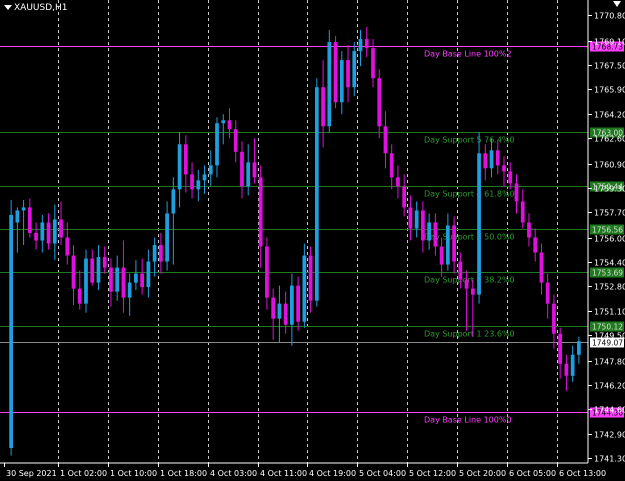 The width and height of the screenshot is (625, 481). What do you see at coordinates (609, 336) in the screenshot?
I see `price-tick-label: 1749.50` at bounding box center [609, 336].